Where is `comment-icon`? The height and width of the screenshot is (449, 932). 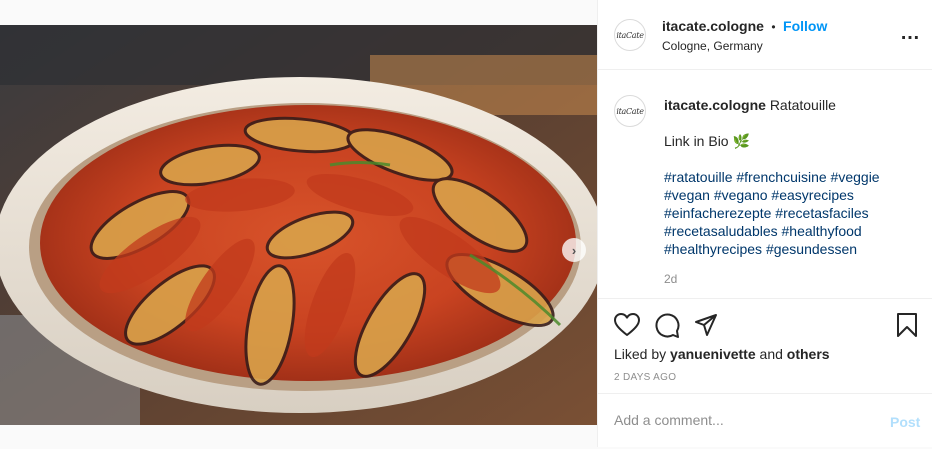 comment-icon is located at coordinates (667, 326).